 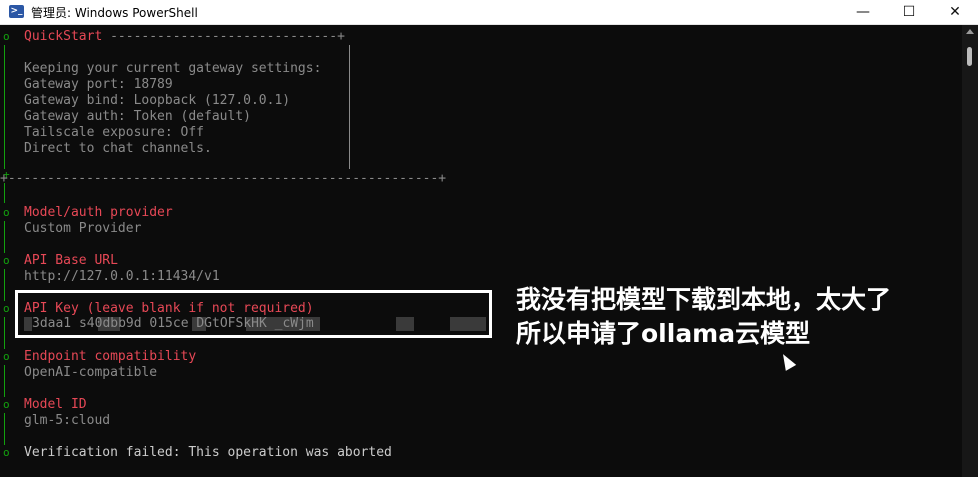 What do you see at coordinates (349, 107) in the screenshot?
I see `box-right-border` at bounding box center [349, 107].